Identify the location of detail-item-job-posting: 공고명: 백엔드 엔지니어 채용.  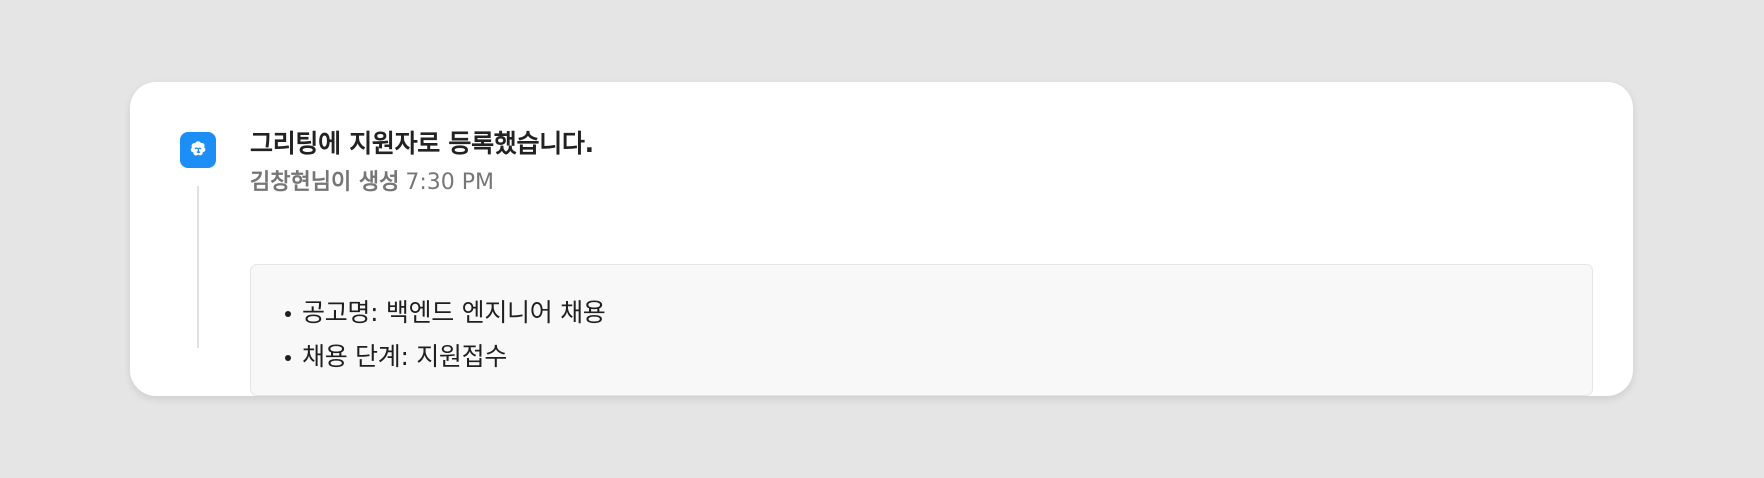
(938, 313).